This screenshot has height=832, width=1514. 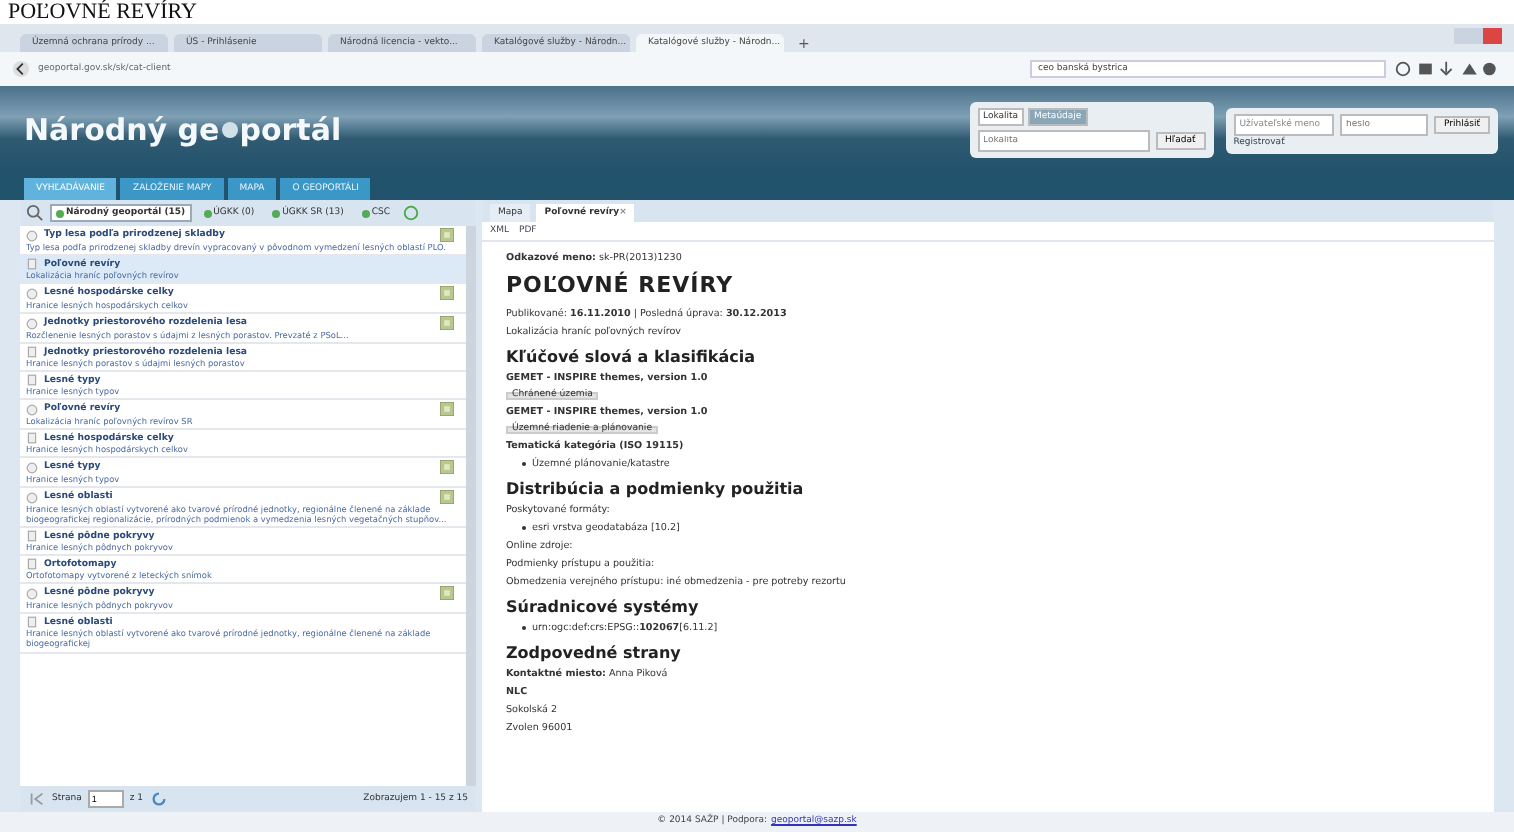 What do you see at coordinates (1478, 36) in the screenshot?
I see `window-controls-icon` at bounding box center [1478, 36].